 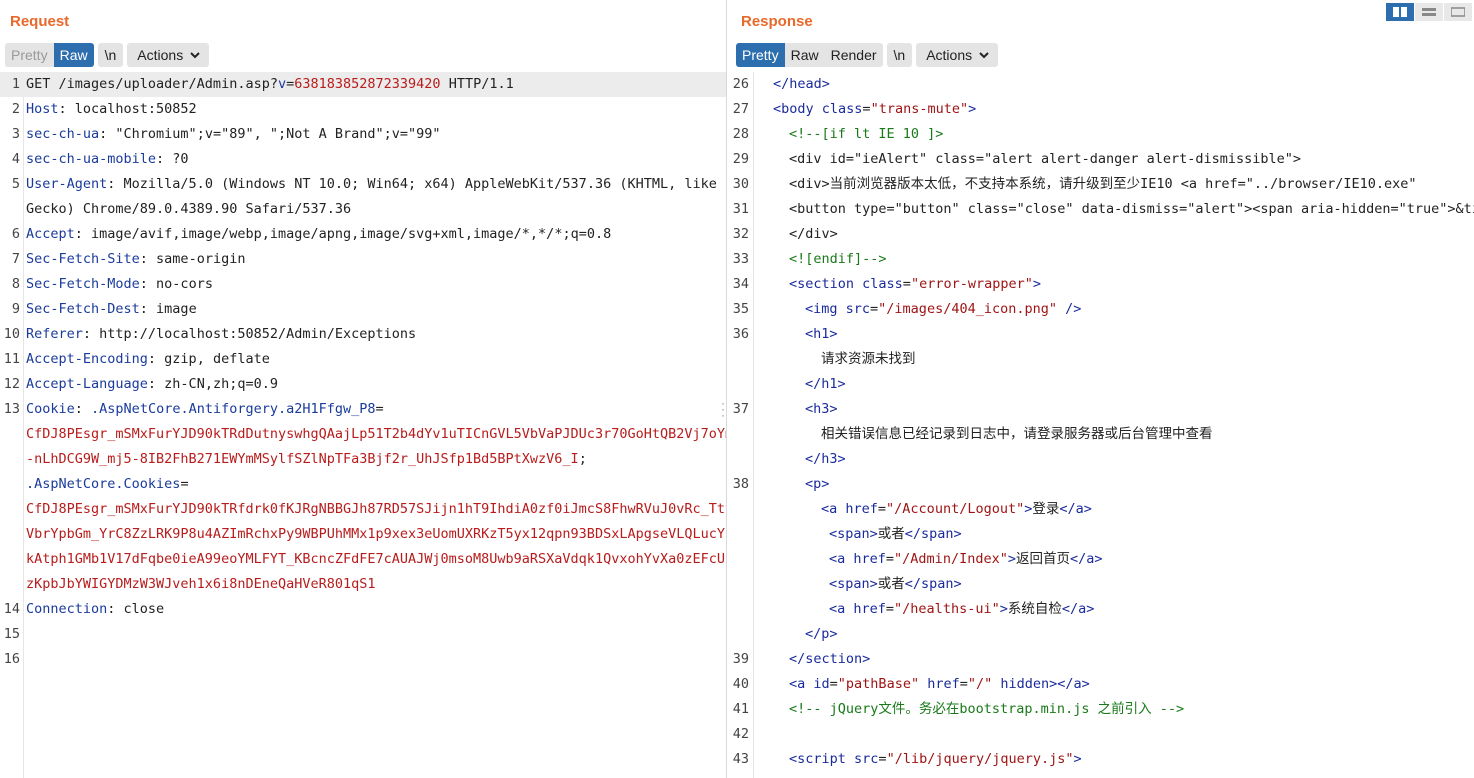 What do you see at coordinates (73, 55) in the screenshot?
I see `request-raw-button: Raw` at bounding box center [73, 55].